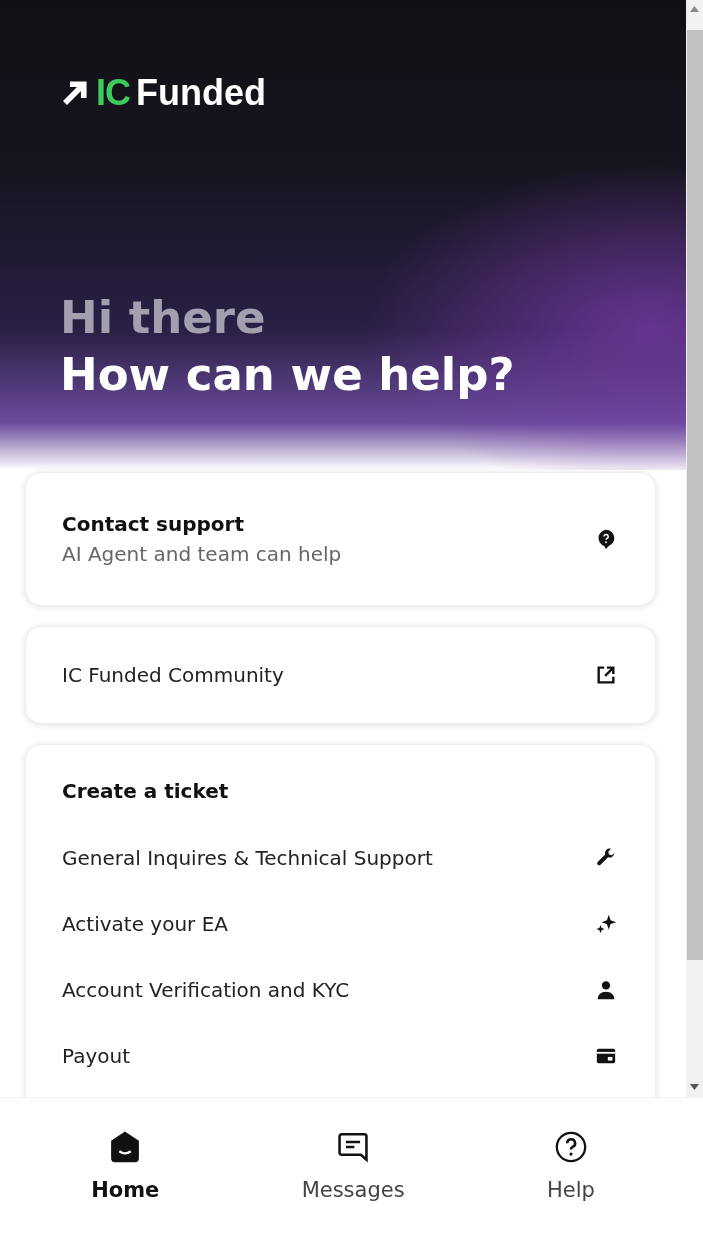  Describe the element at coordinates (163, 318) in the screenshot. I see `greeting: Hi there` at that location.